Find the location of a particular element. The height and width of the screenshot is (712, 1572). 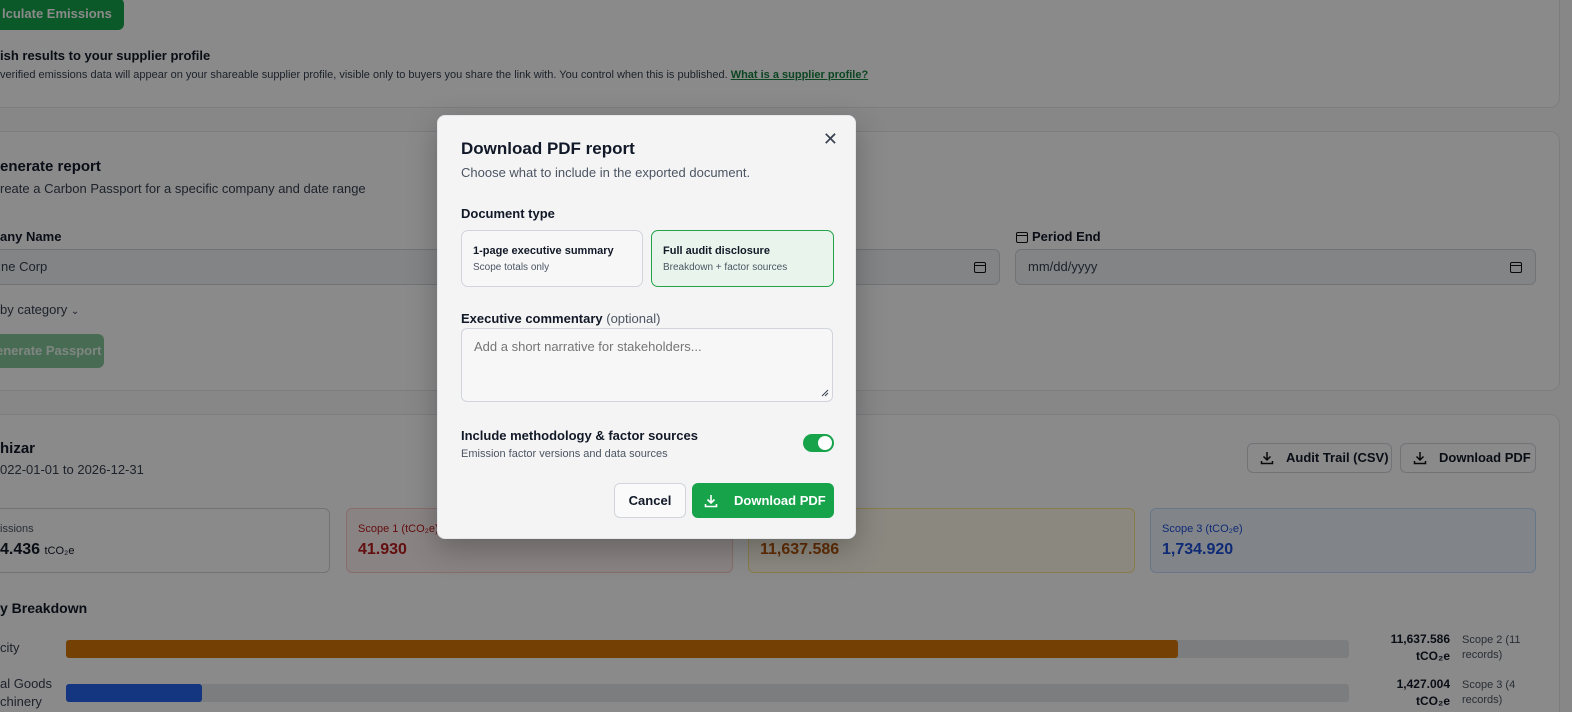

download-pdf-confirm-button: Download PDF is located at coordinates (763, 500).